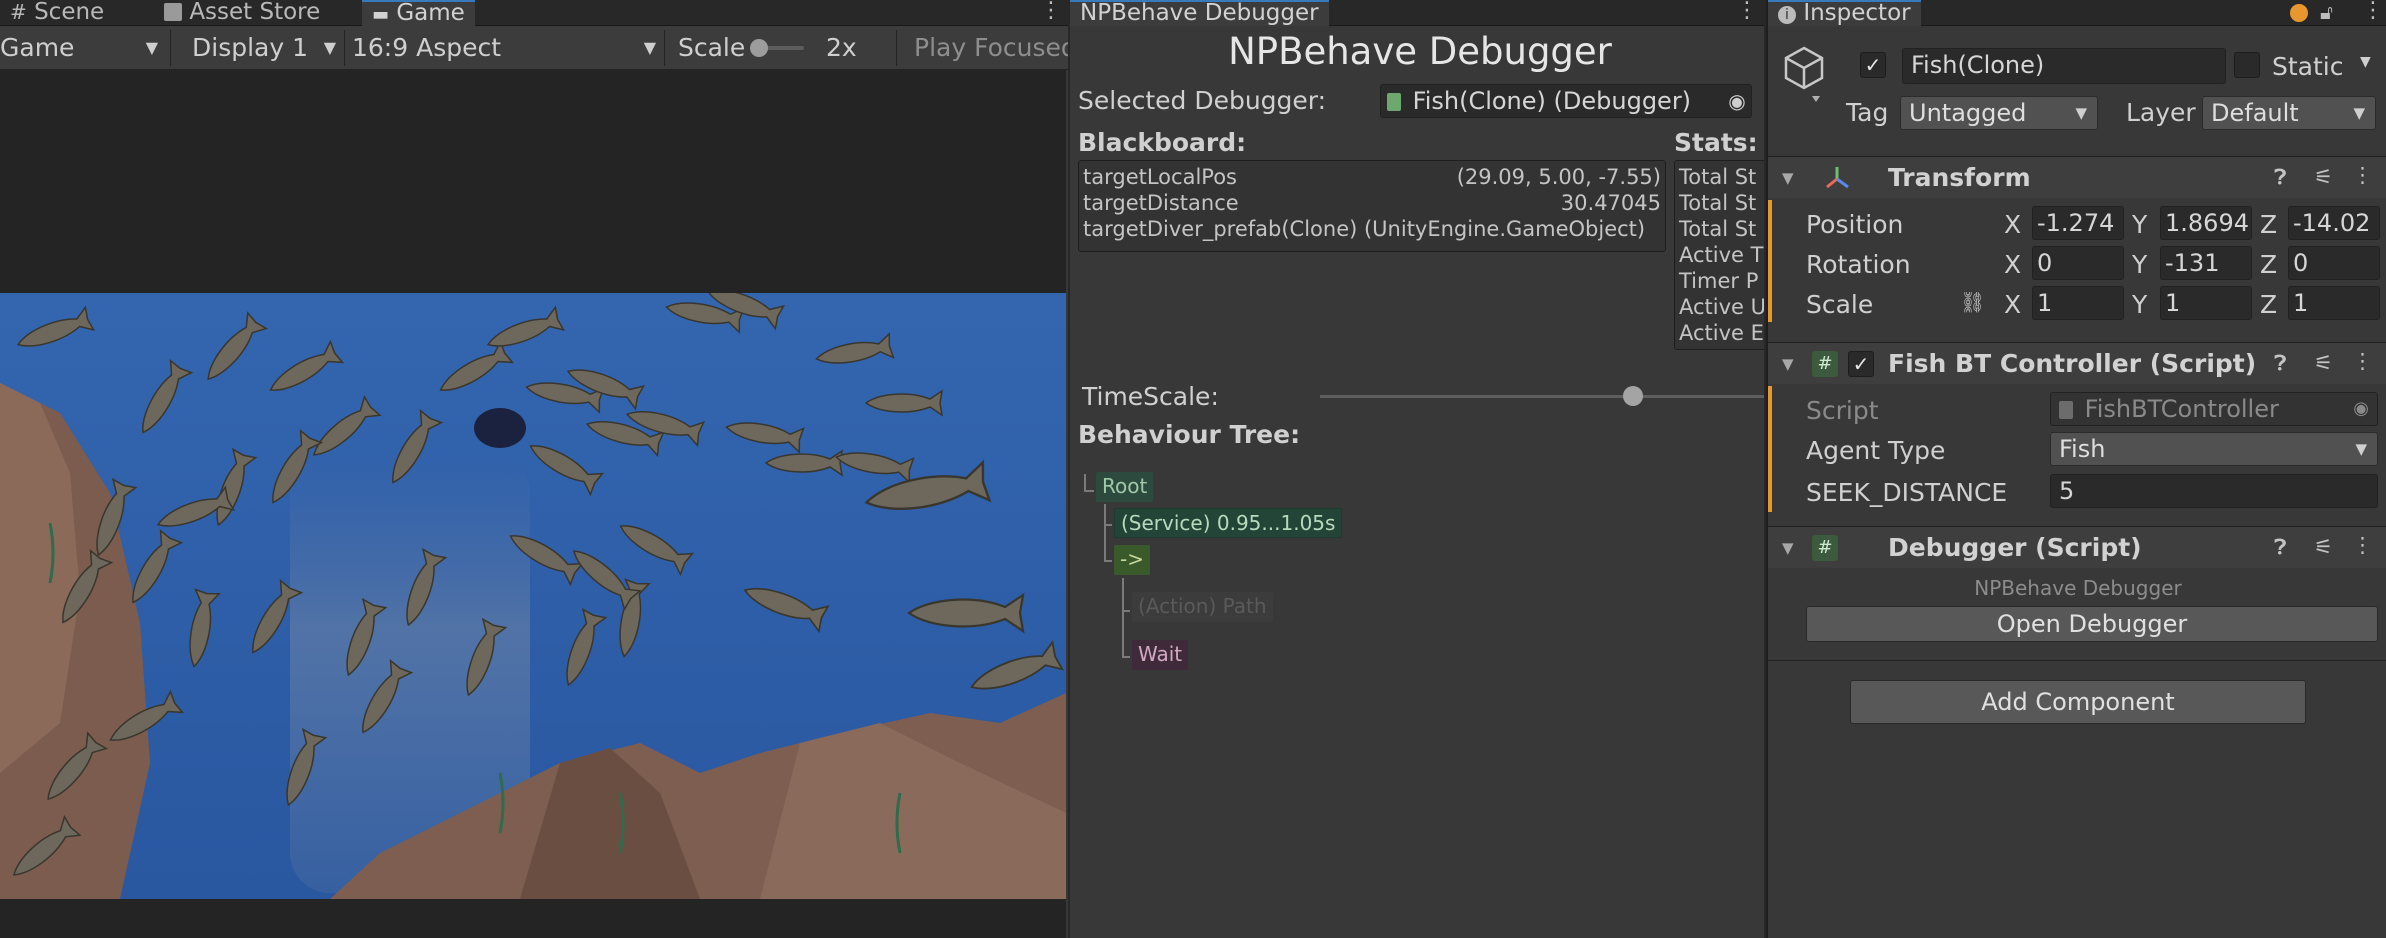  I want to click on script-file-icon, so click(2066, 410).